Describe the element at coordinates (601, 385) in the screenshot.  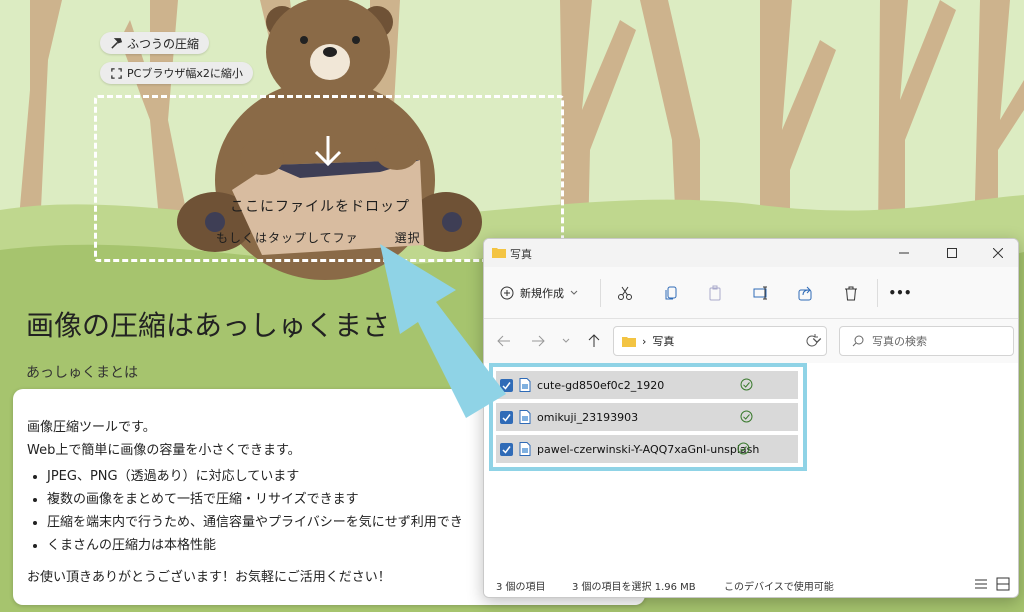
I see `file-name: cute-gd850ef0c2_1920` at that location.